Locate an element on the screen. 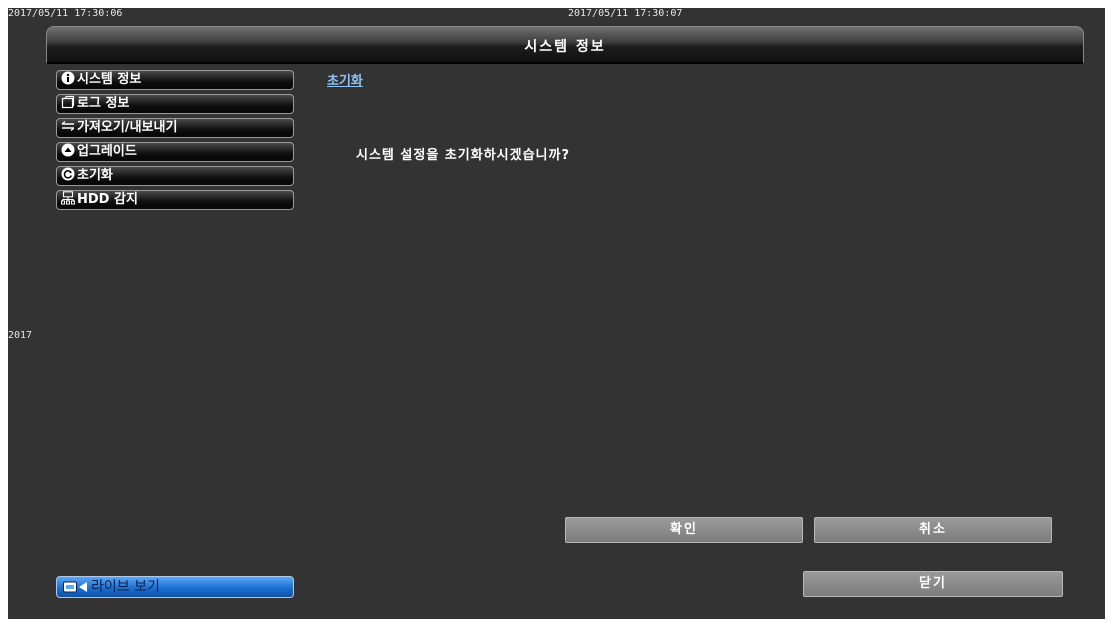 This screenshot has width=1113, height=626. sidebar-item-label: HDD 감지 is located at coordinates (107, 199).